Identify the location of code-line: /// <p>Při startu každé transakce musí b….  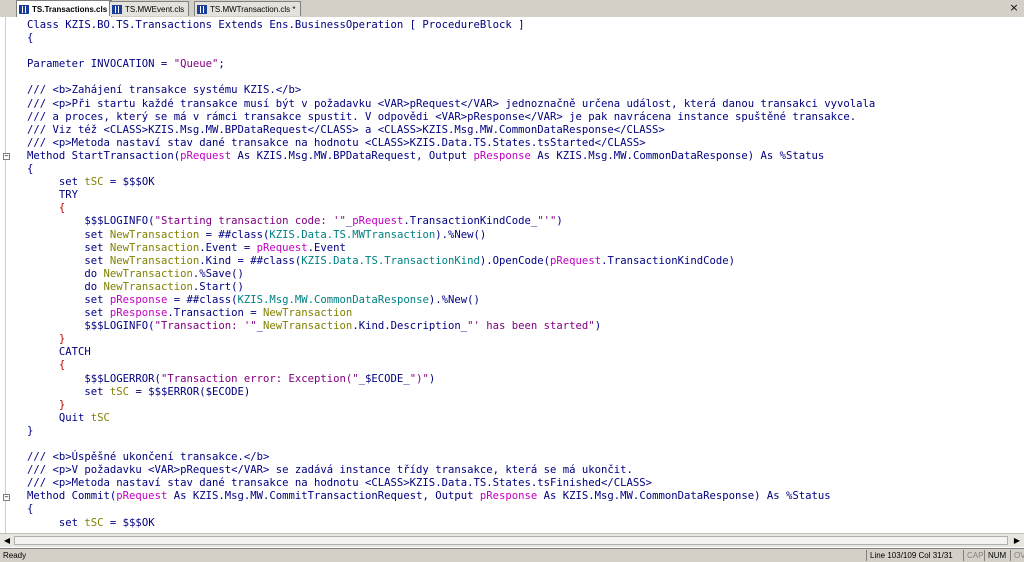
(451, 104).